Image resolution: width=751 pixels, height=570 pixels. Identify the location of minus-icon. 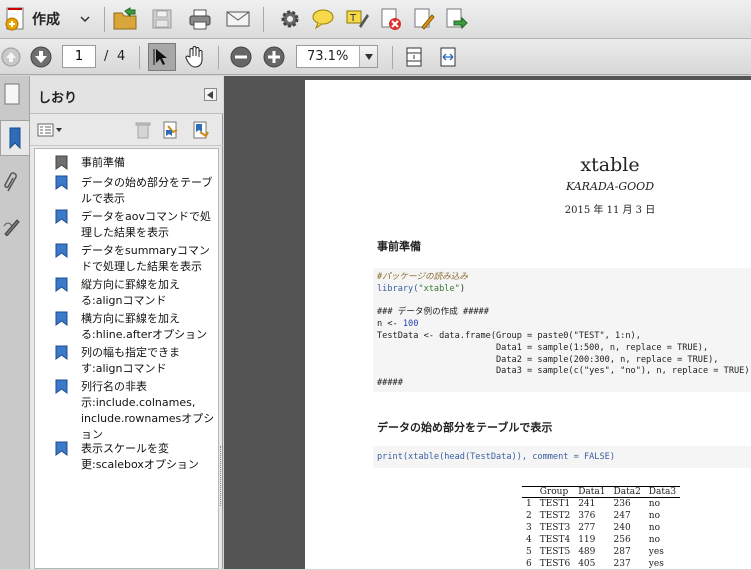
(241, 57).